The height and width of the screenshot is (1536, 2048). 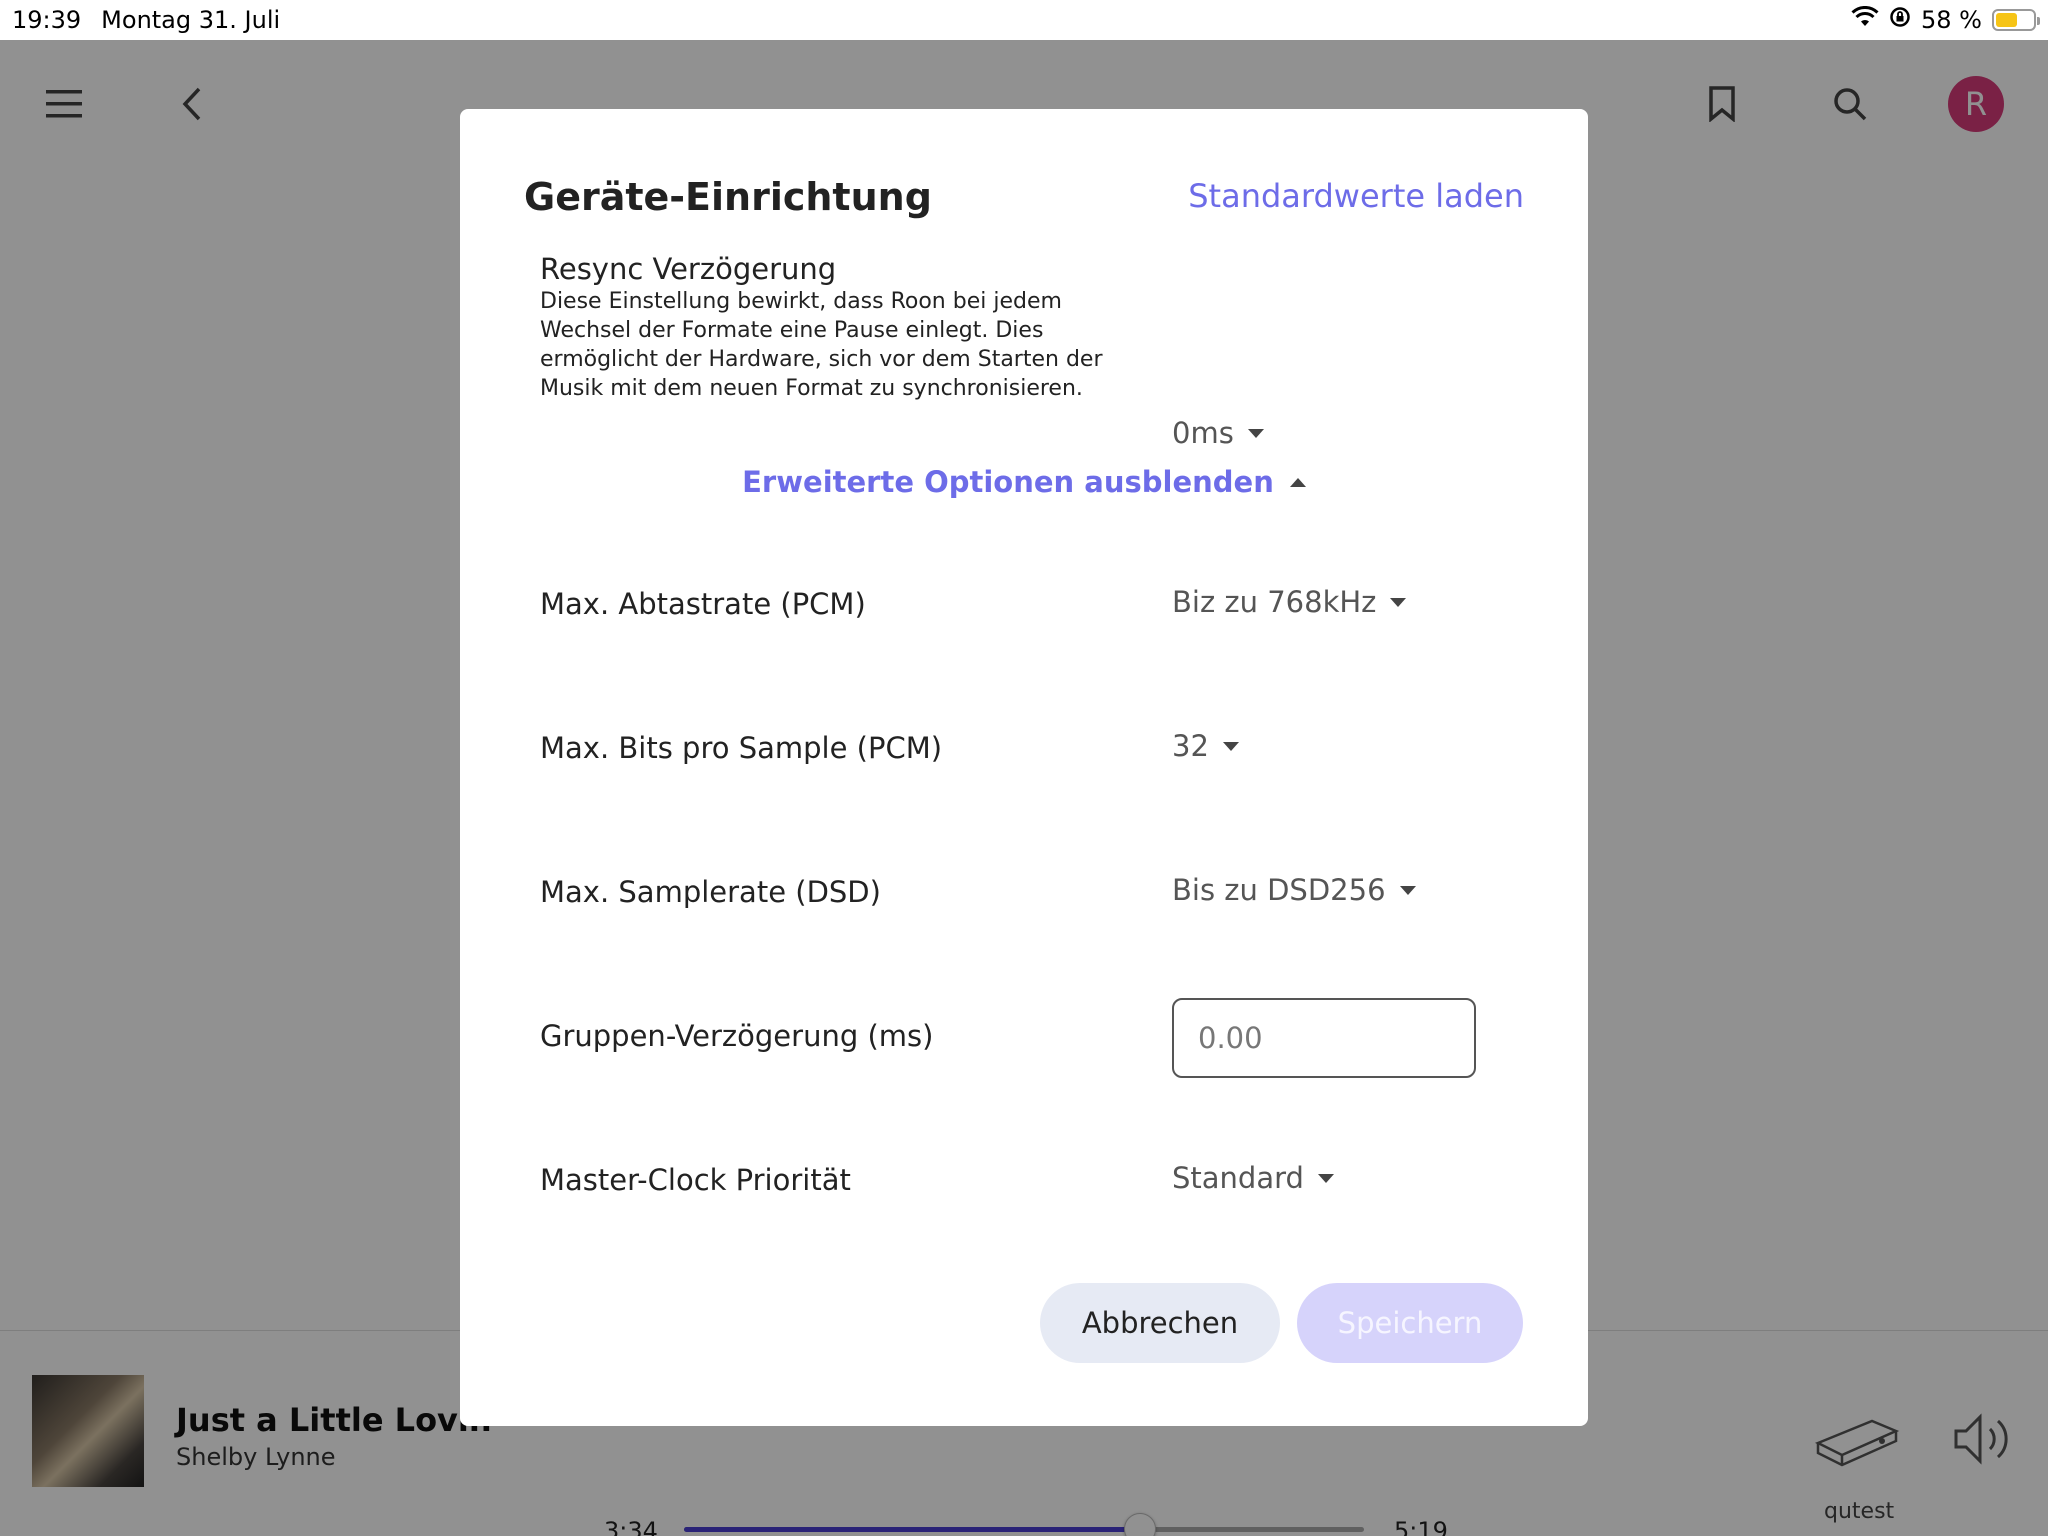 I want to click on max-bits-pcm-value: 32, so click(x=1190, y=746).